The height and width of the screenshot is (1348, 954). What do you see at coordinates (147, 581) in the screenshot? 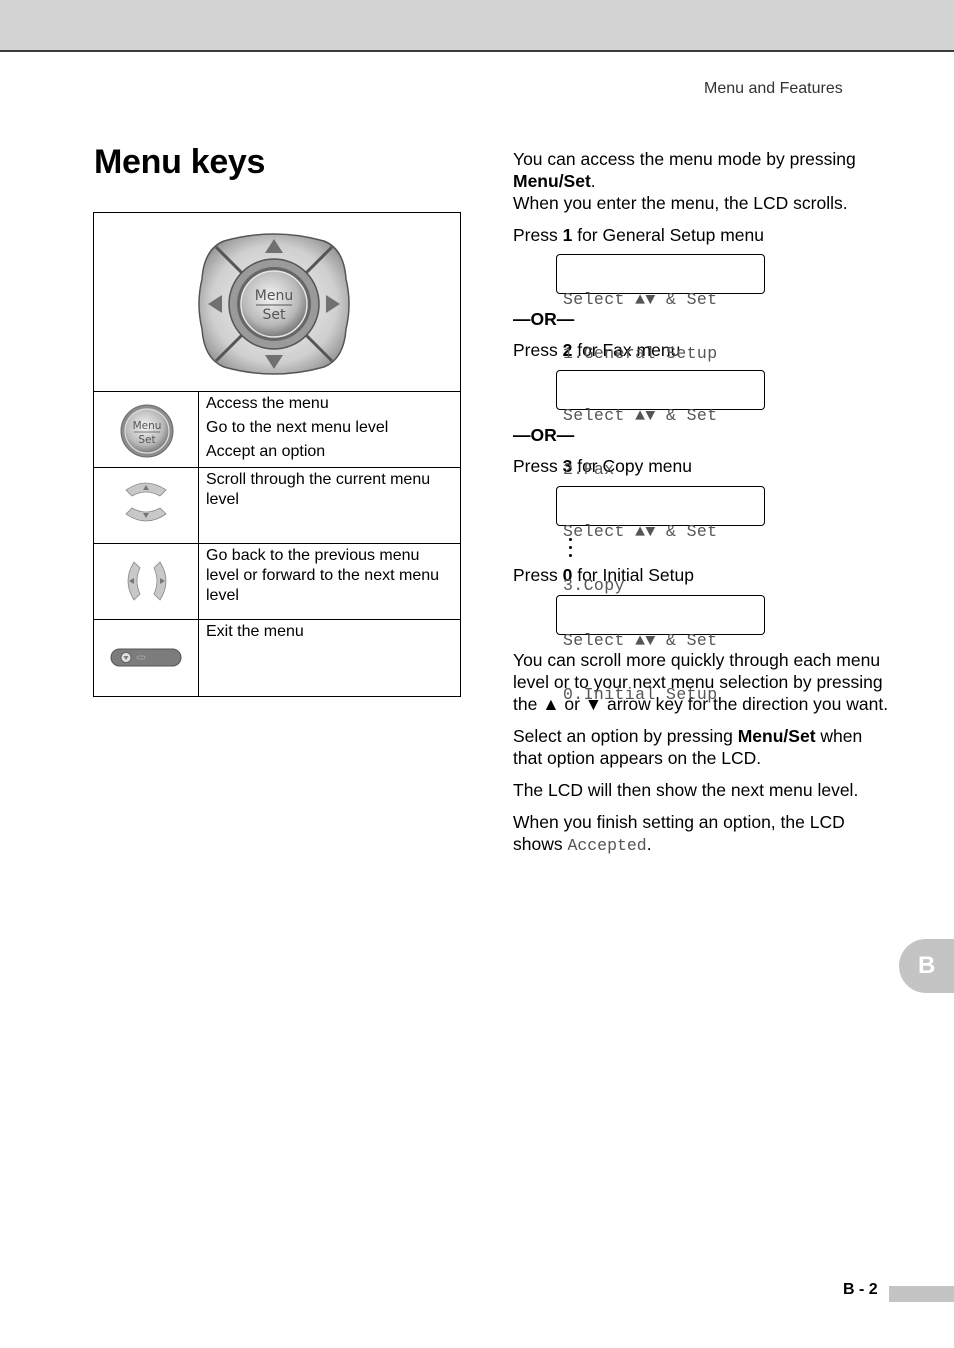
I see `left-right-arrow-keys-icon` at bounding box center [147, 581].